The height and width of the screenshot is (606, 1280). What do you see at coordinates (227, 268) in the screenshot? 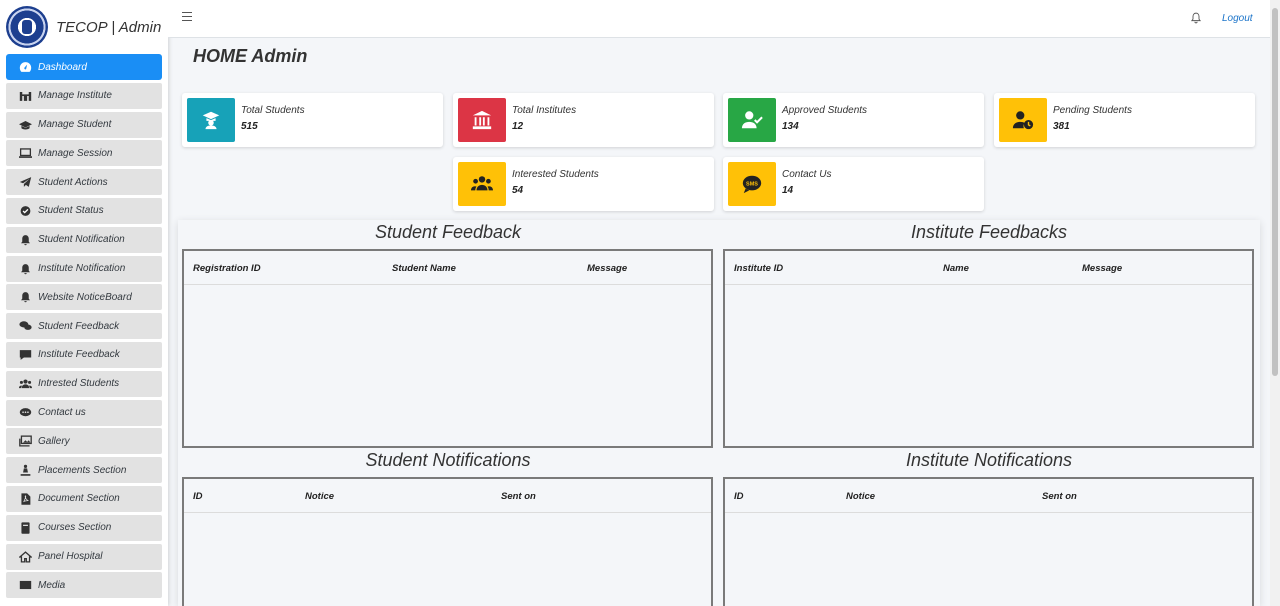
I see `column-header: Registration ID` at bounding box center [227, 268].